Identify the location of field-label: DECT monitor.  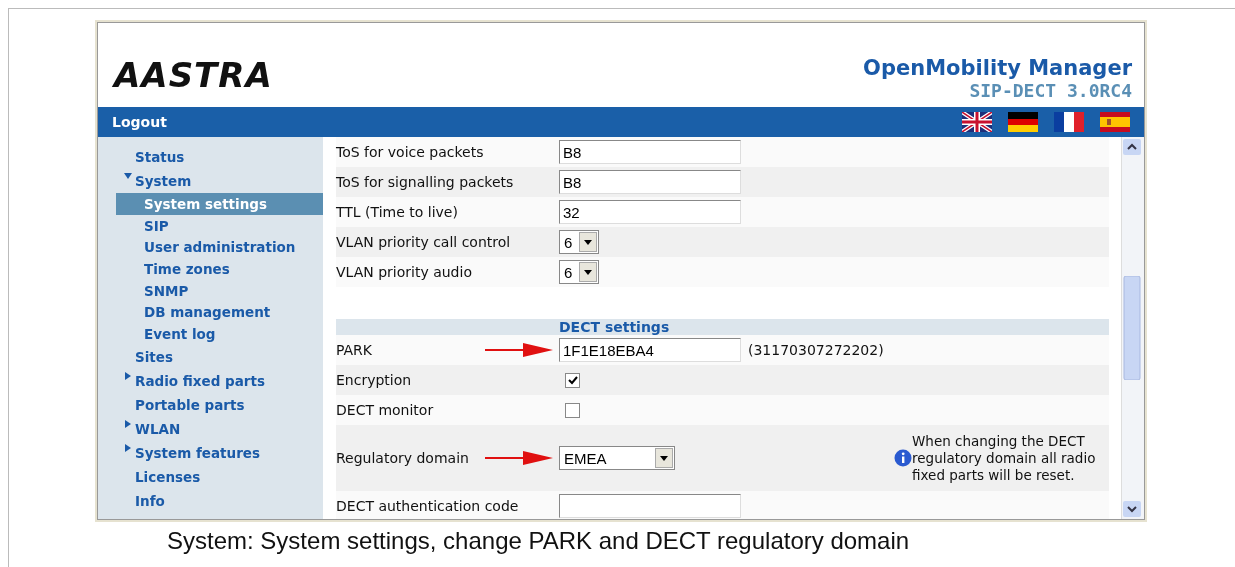
(385, 410).